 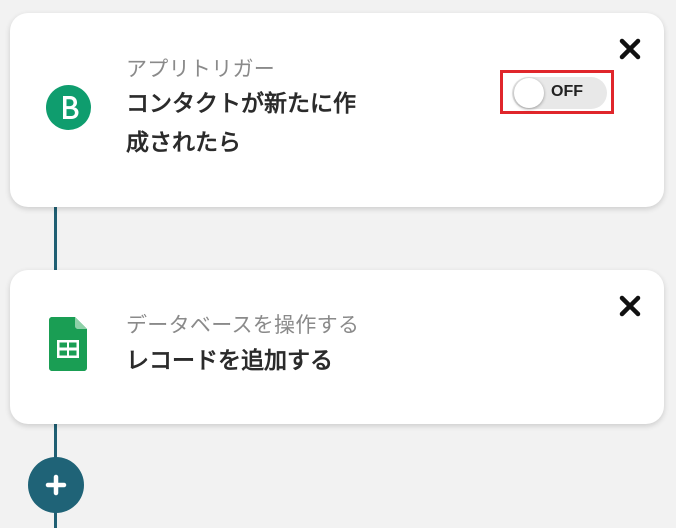 What do you see at coordinates (229, 361) in the screenshot?
I see `step-title: レコードを追加する` at bounding box center [229, 361].